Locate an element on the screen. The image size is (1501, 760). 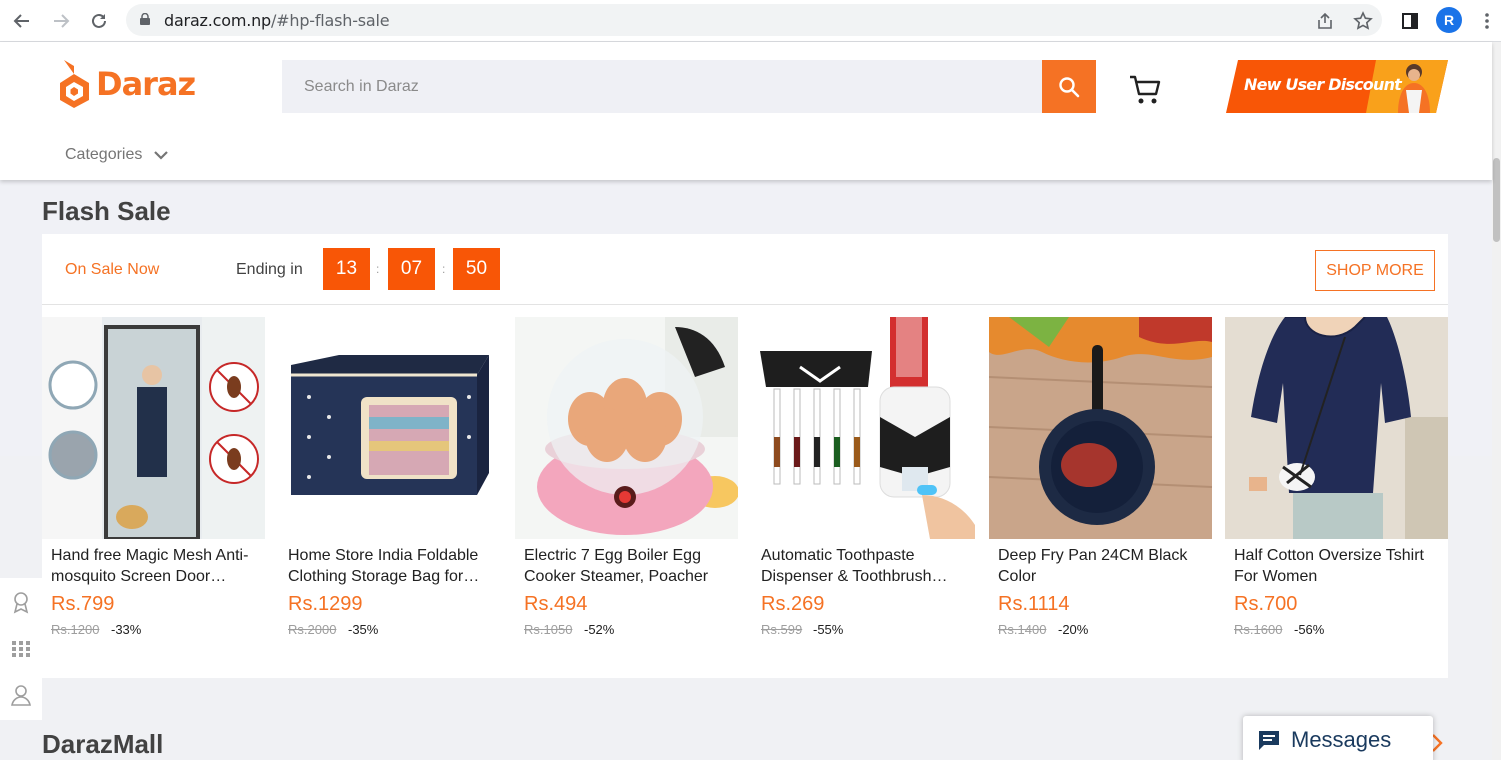
product-old-price: Rs.1400 is located at coordinates (1022, 629).